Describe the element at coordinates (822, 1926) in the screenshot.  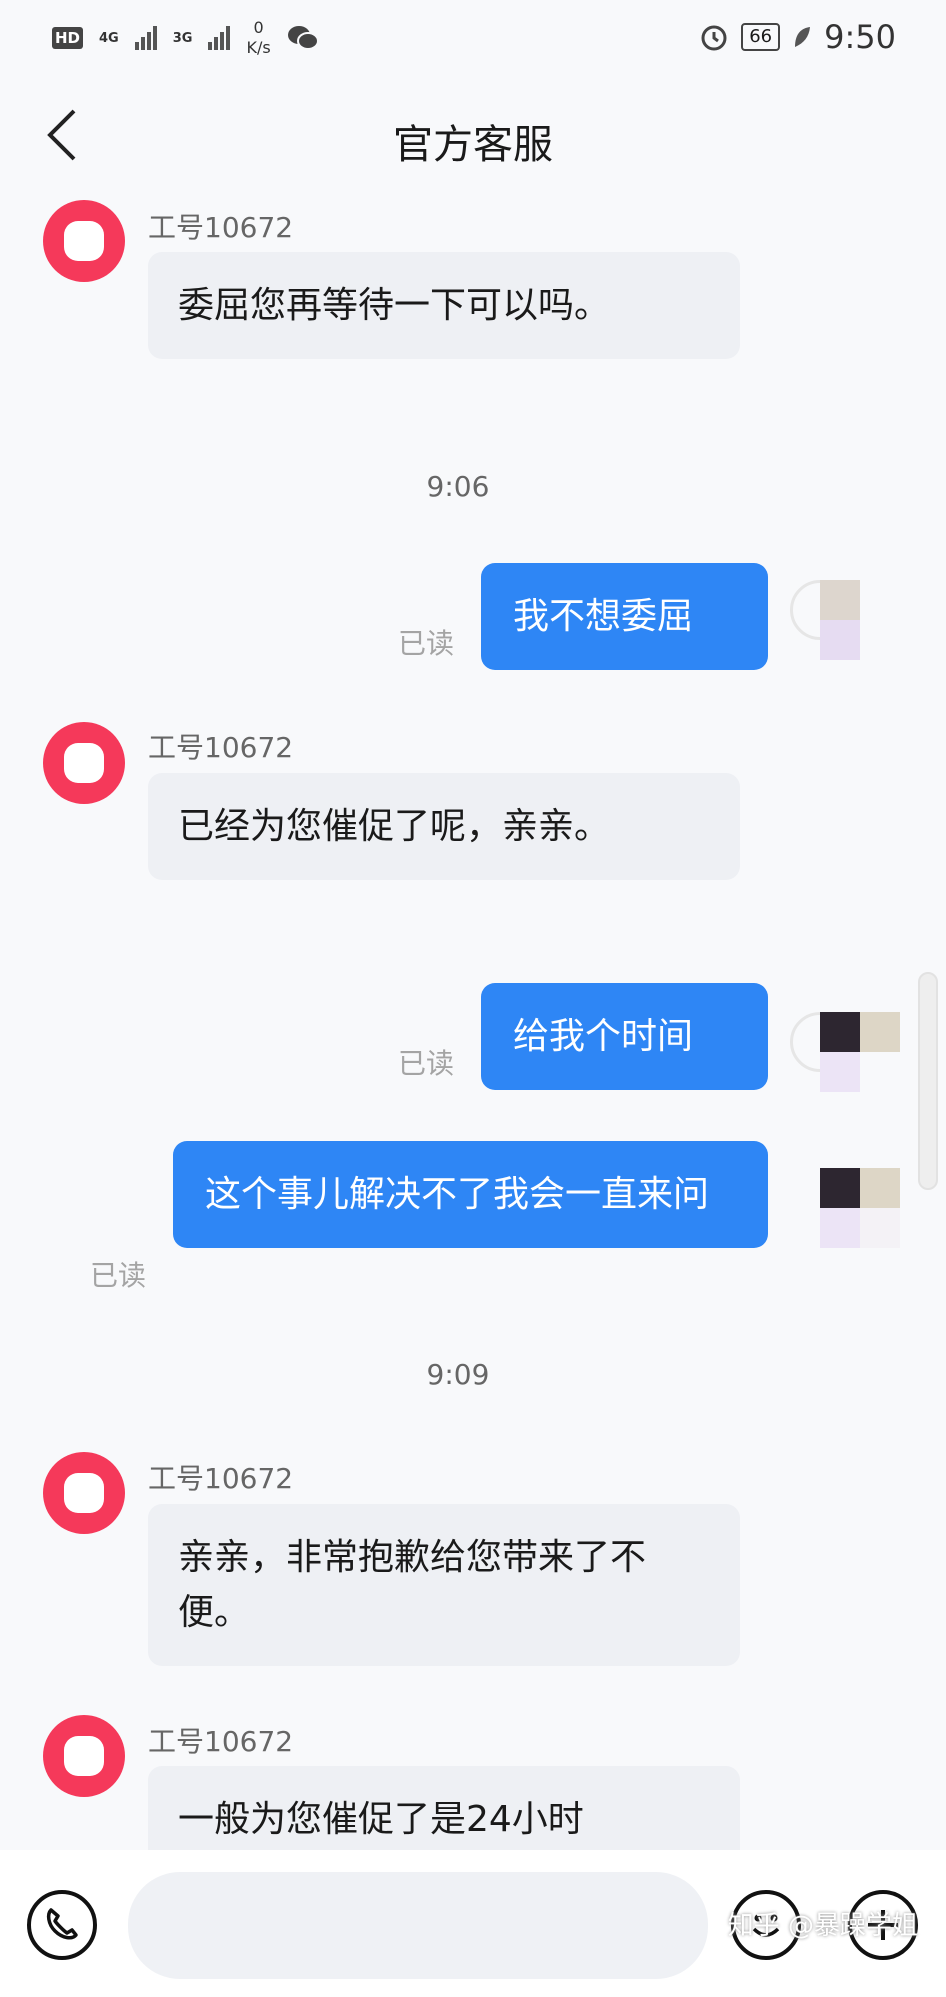
I see `watermark: 知乎 @暴躁学姐` at that location.